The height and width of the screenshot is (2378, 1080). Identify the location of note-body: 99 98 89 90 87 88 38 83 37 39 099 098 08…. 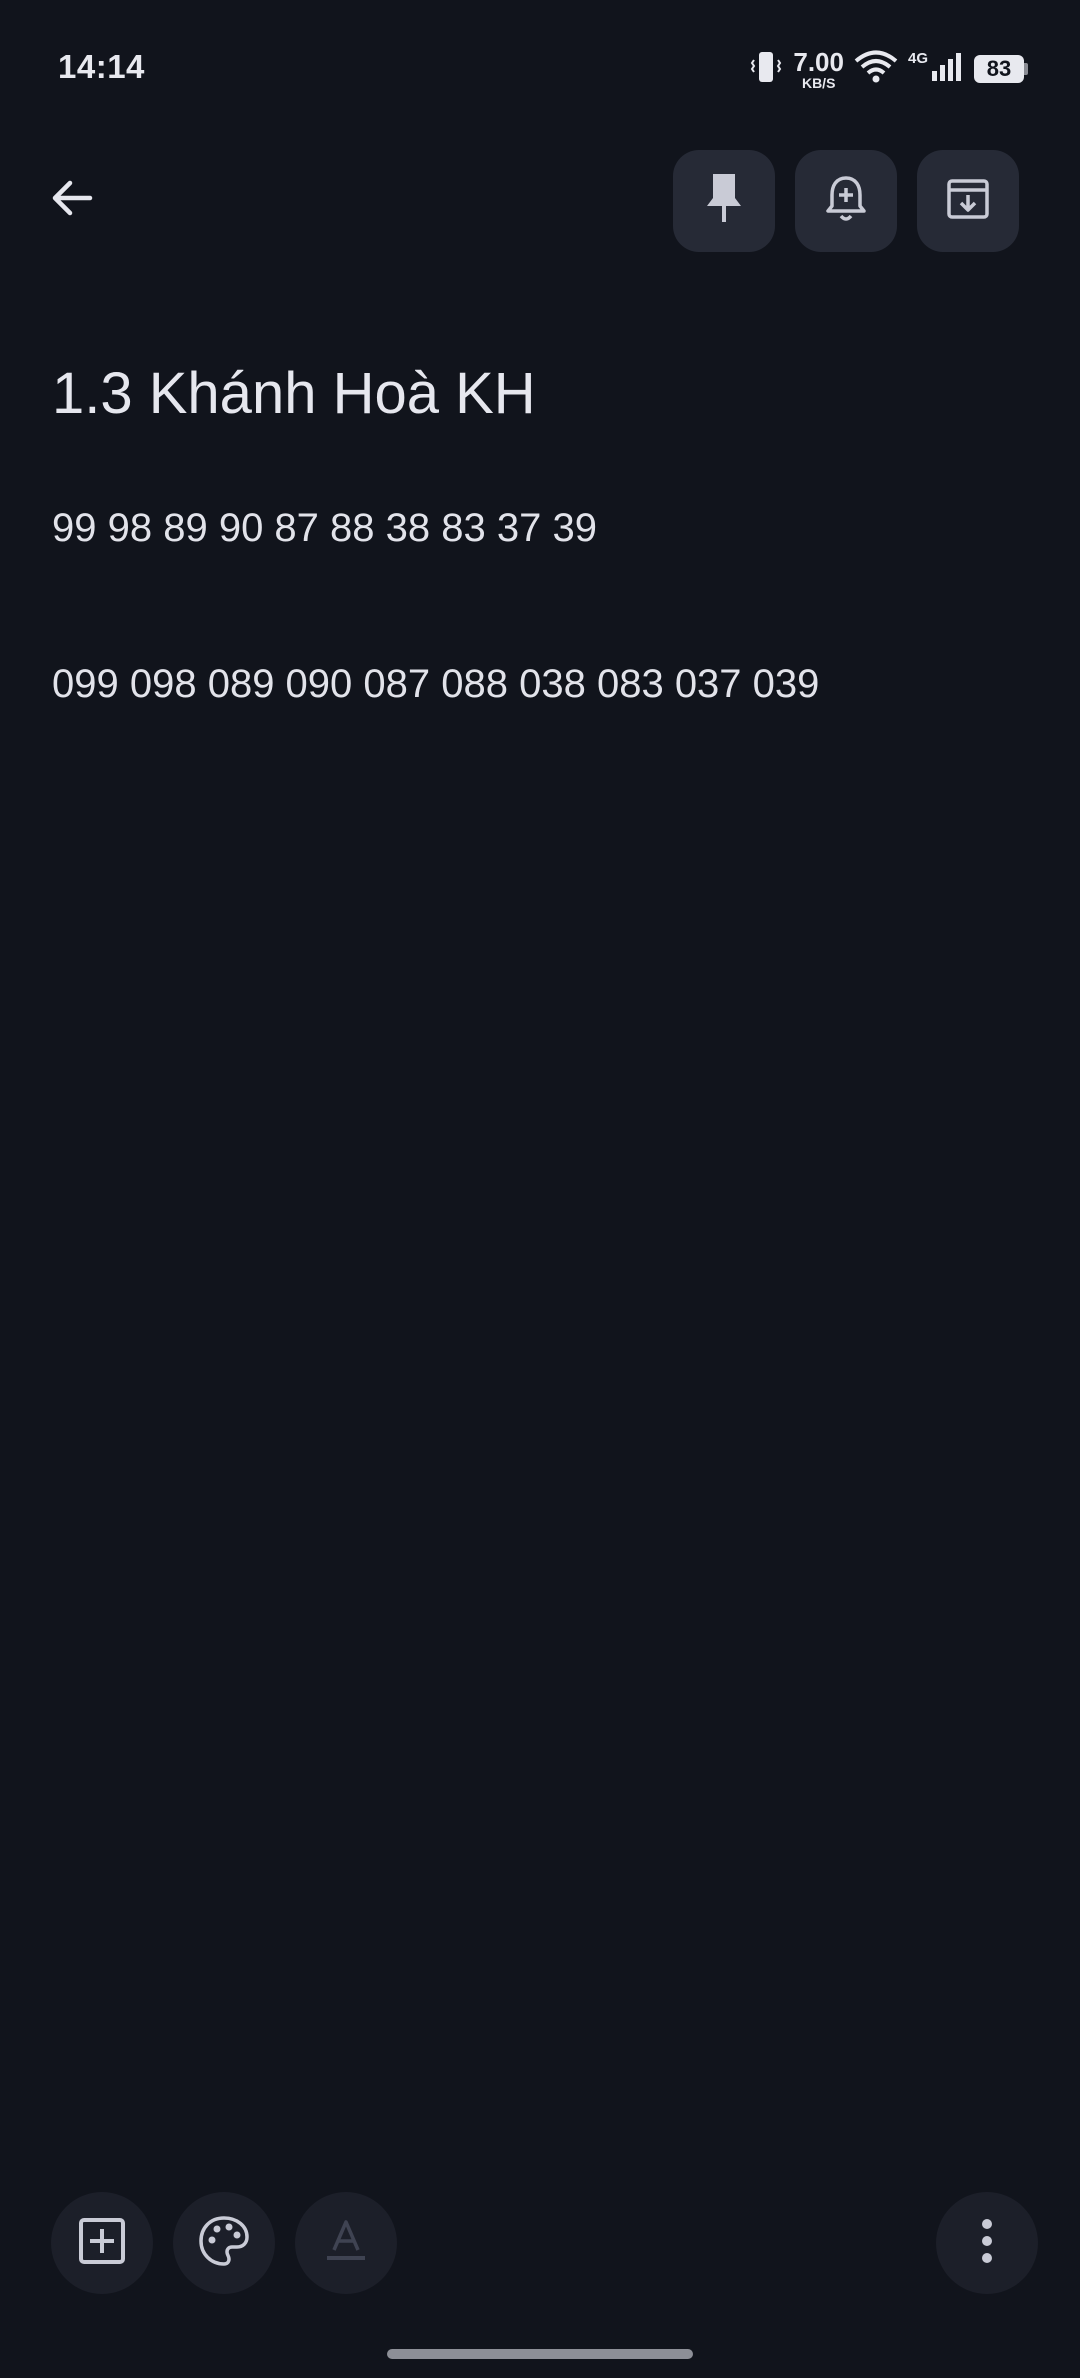
(542, 606).